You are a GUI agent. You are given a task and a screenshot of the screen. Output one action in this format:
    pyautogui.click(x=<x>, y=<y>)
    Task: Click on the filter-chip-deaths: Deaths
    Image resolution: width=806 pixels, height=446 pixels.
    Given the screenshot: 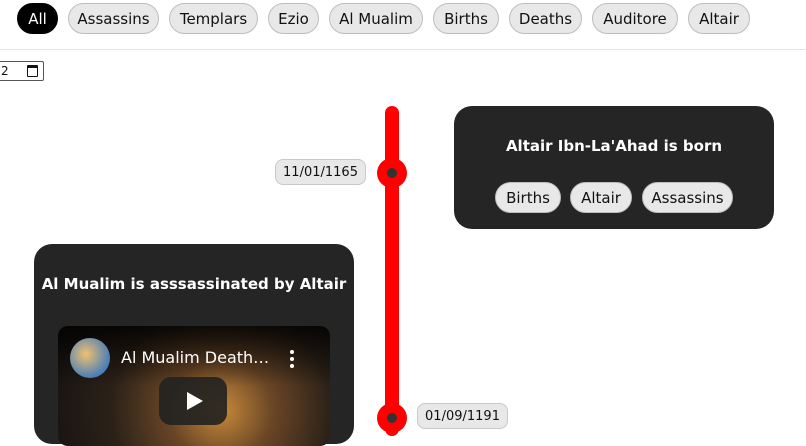 What is the action you would take?
    pyautogui.click(x=545, y=18)
    